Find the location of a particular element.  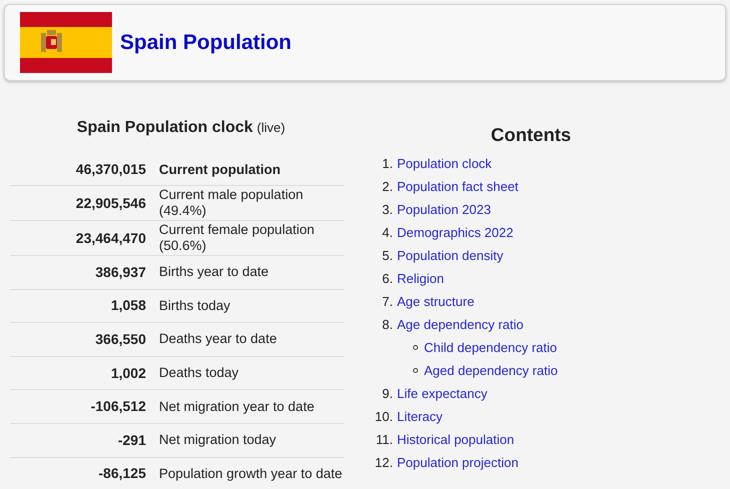

list-number: 7. is located at coordinates (387, 301).